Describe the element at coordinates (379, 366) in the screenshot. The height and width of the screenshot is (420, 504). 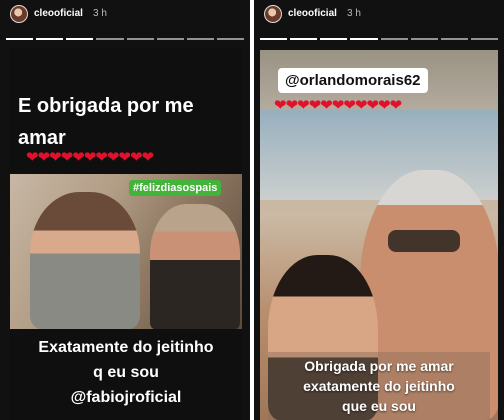
I see `caption-line: Obrigada por me amar` at that location.